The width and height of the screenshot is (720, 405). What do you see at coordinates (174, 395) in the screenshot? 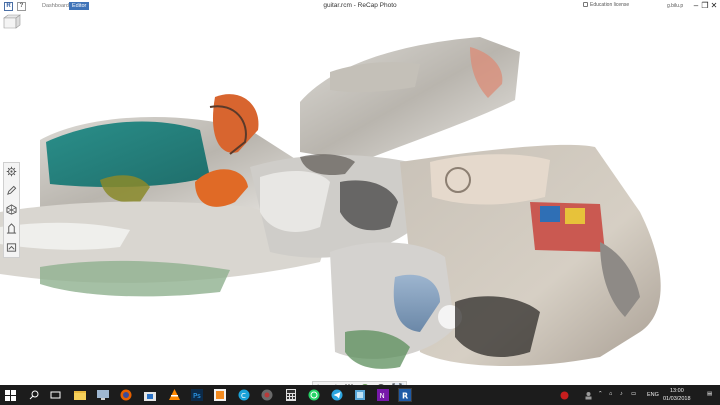
I see `vlc-icon` at bounding box center [174, 395].